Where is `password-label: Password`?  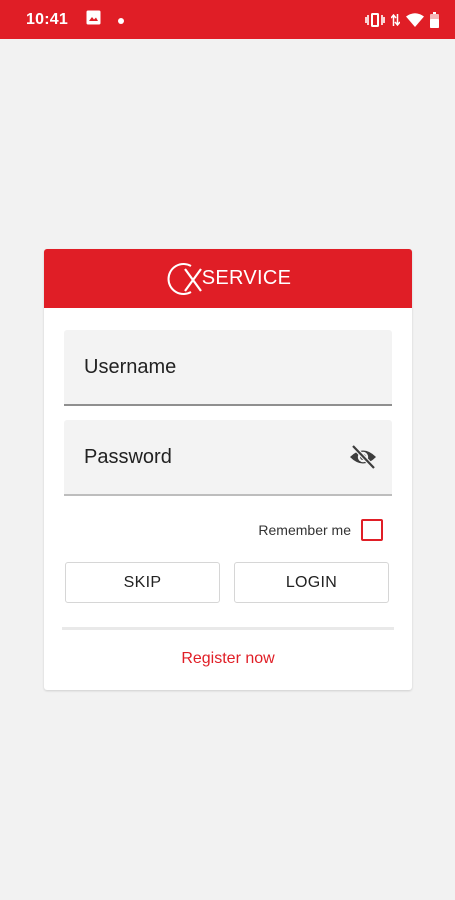
password-label: Password is located at coordinates (128, 456).